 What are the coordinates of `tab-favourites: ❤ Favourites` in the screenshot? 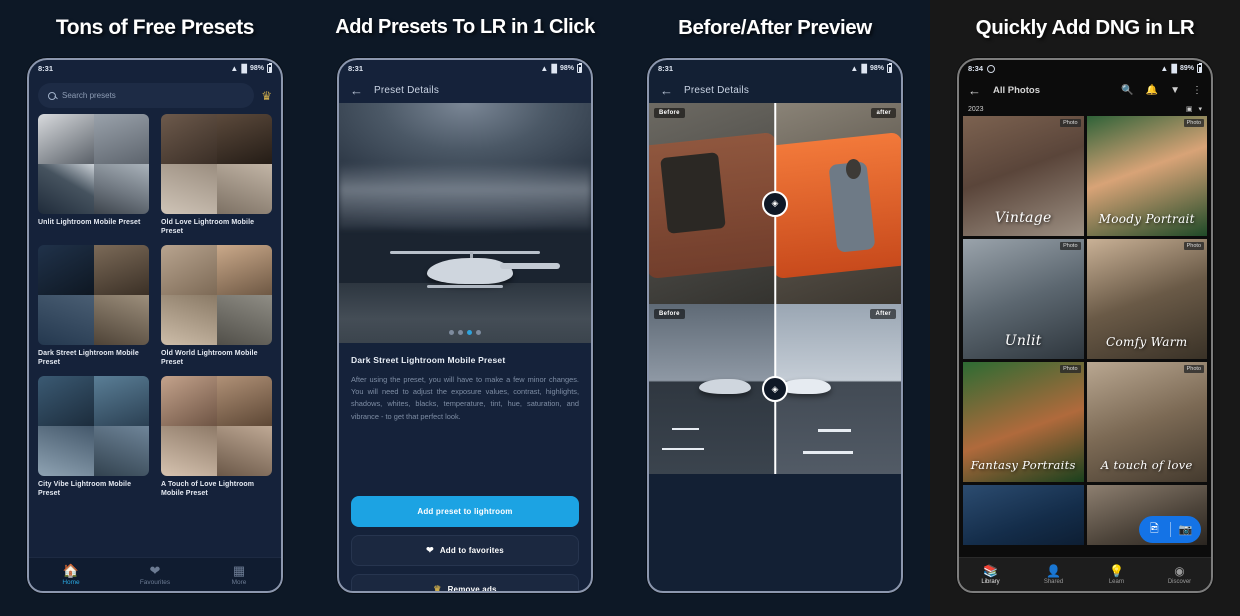 It's located at (155, 574).